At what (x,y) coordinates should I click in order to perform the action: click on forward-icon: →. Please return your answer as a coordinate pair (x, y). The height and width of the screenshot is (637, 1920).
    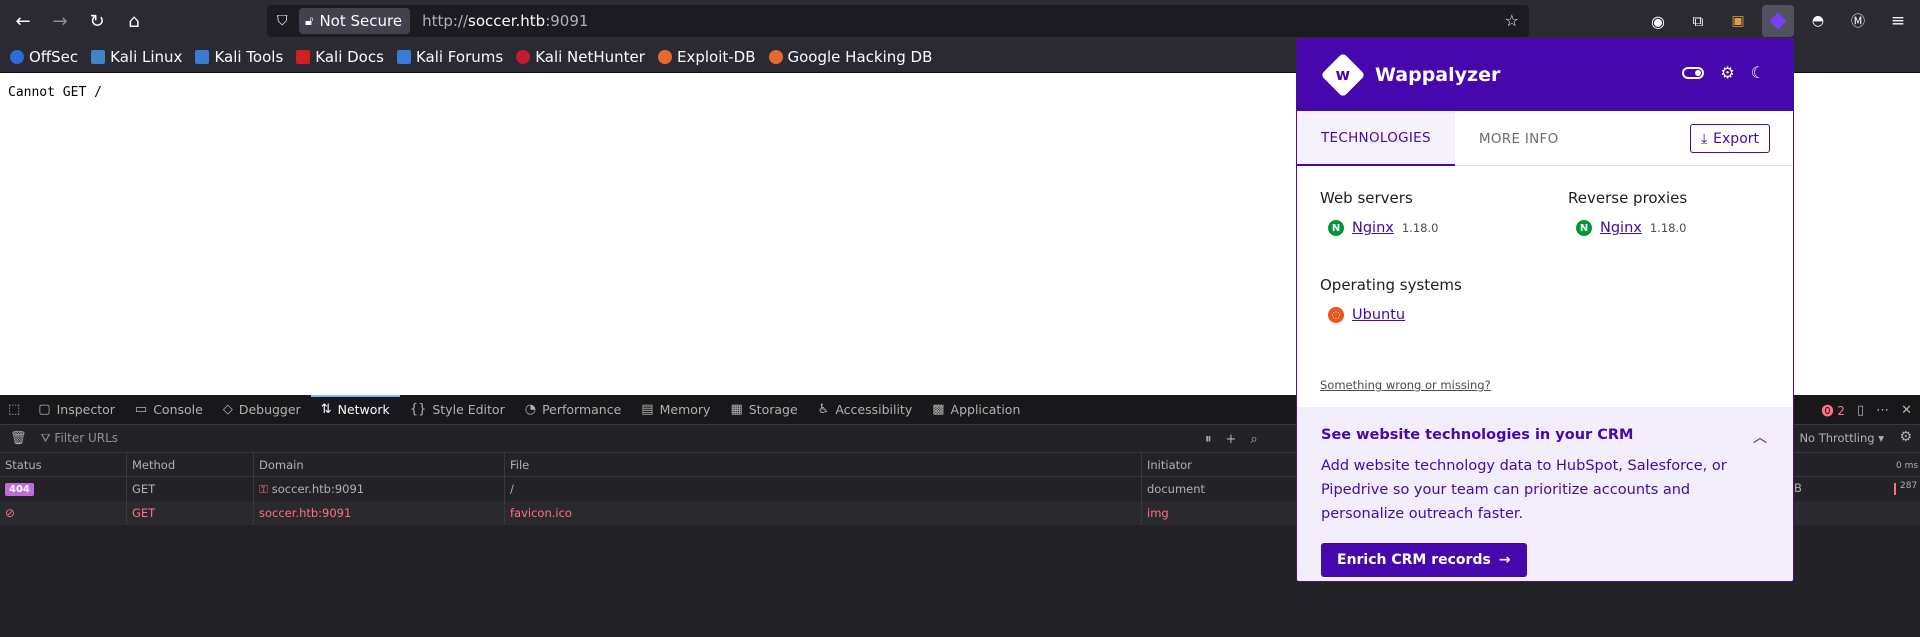
    Looking at the image, I should click on (60, 21).